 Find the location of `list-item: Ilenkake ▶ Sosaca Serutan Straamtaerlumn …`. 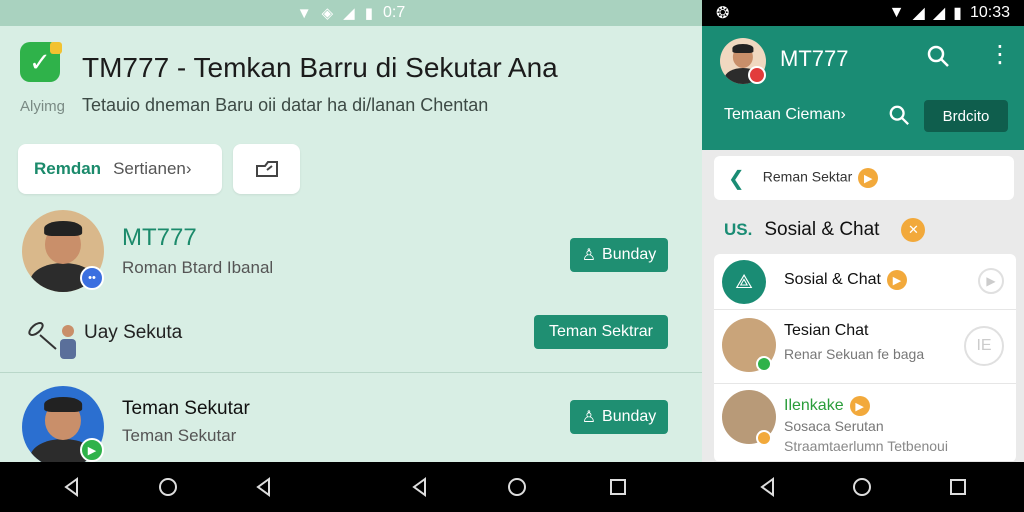

list-item: Ilenkake ▶ Sosaca Serutan Straamtaerlumn … is located at coordinates (865, 423).